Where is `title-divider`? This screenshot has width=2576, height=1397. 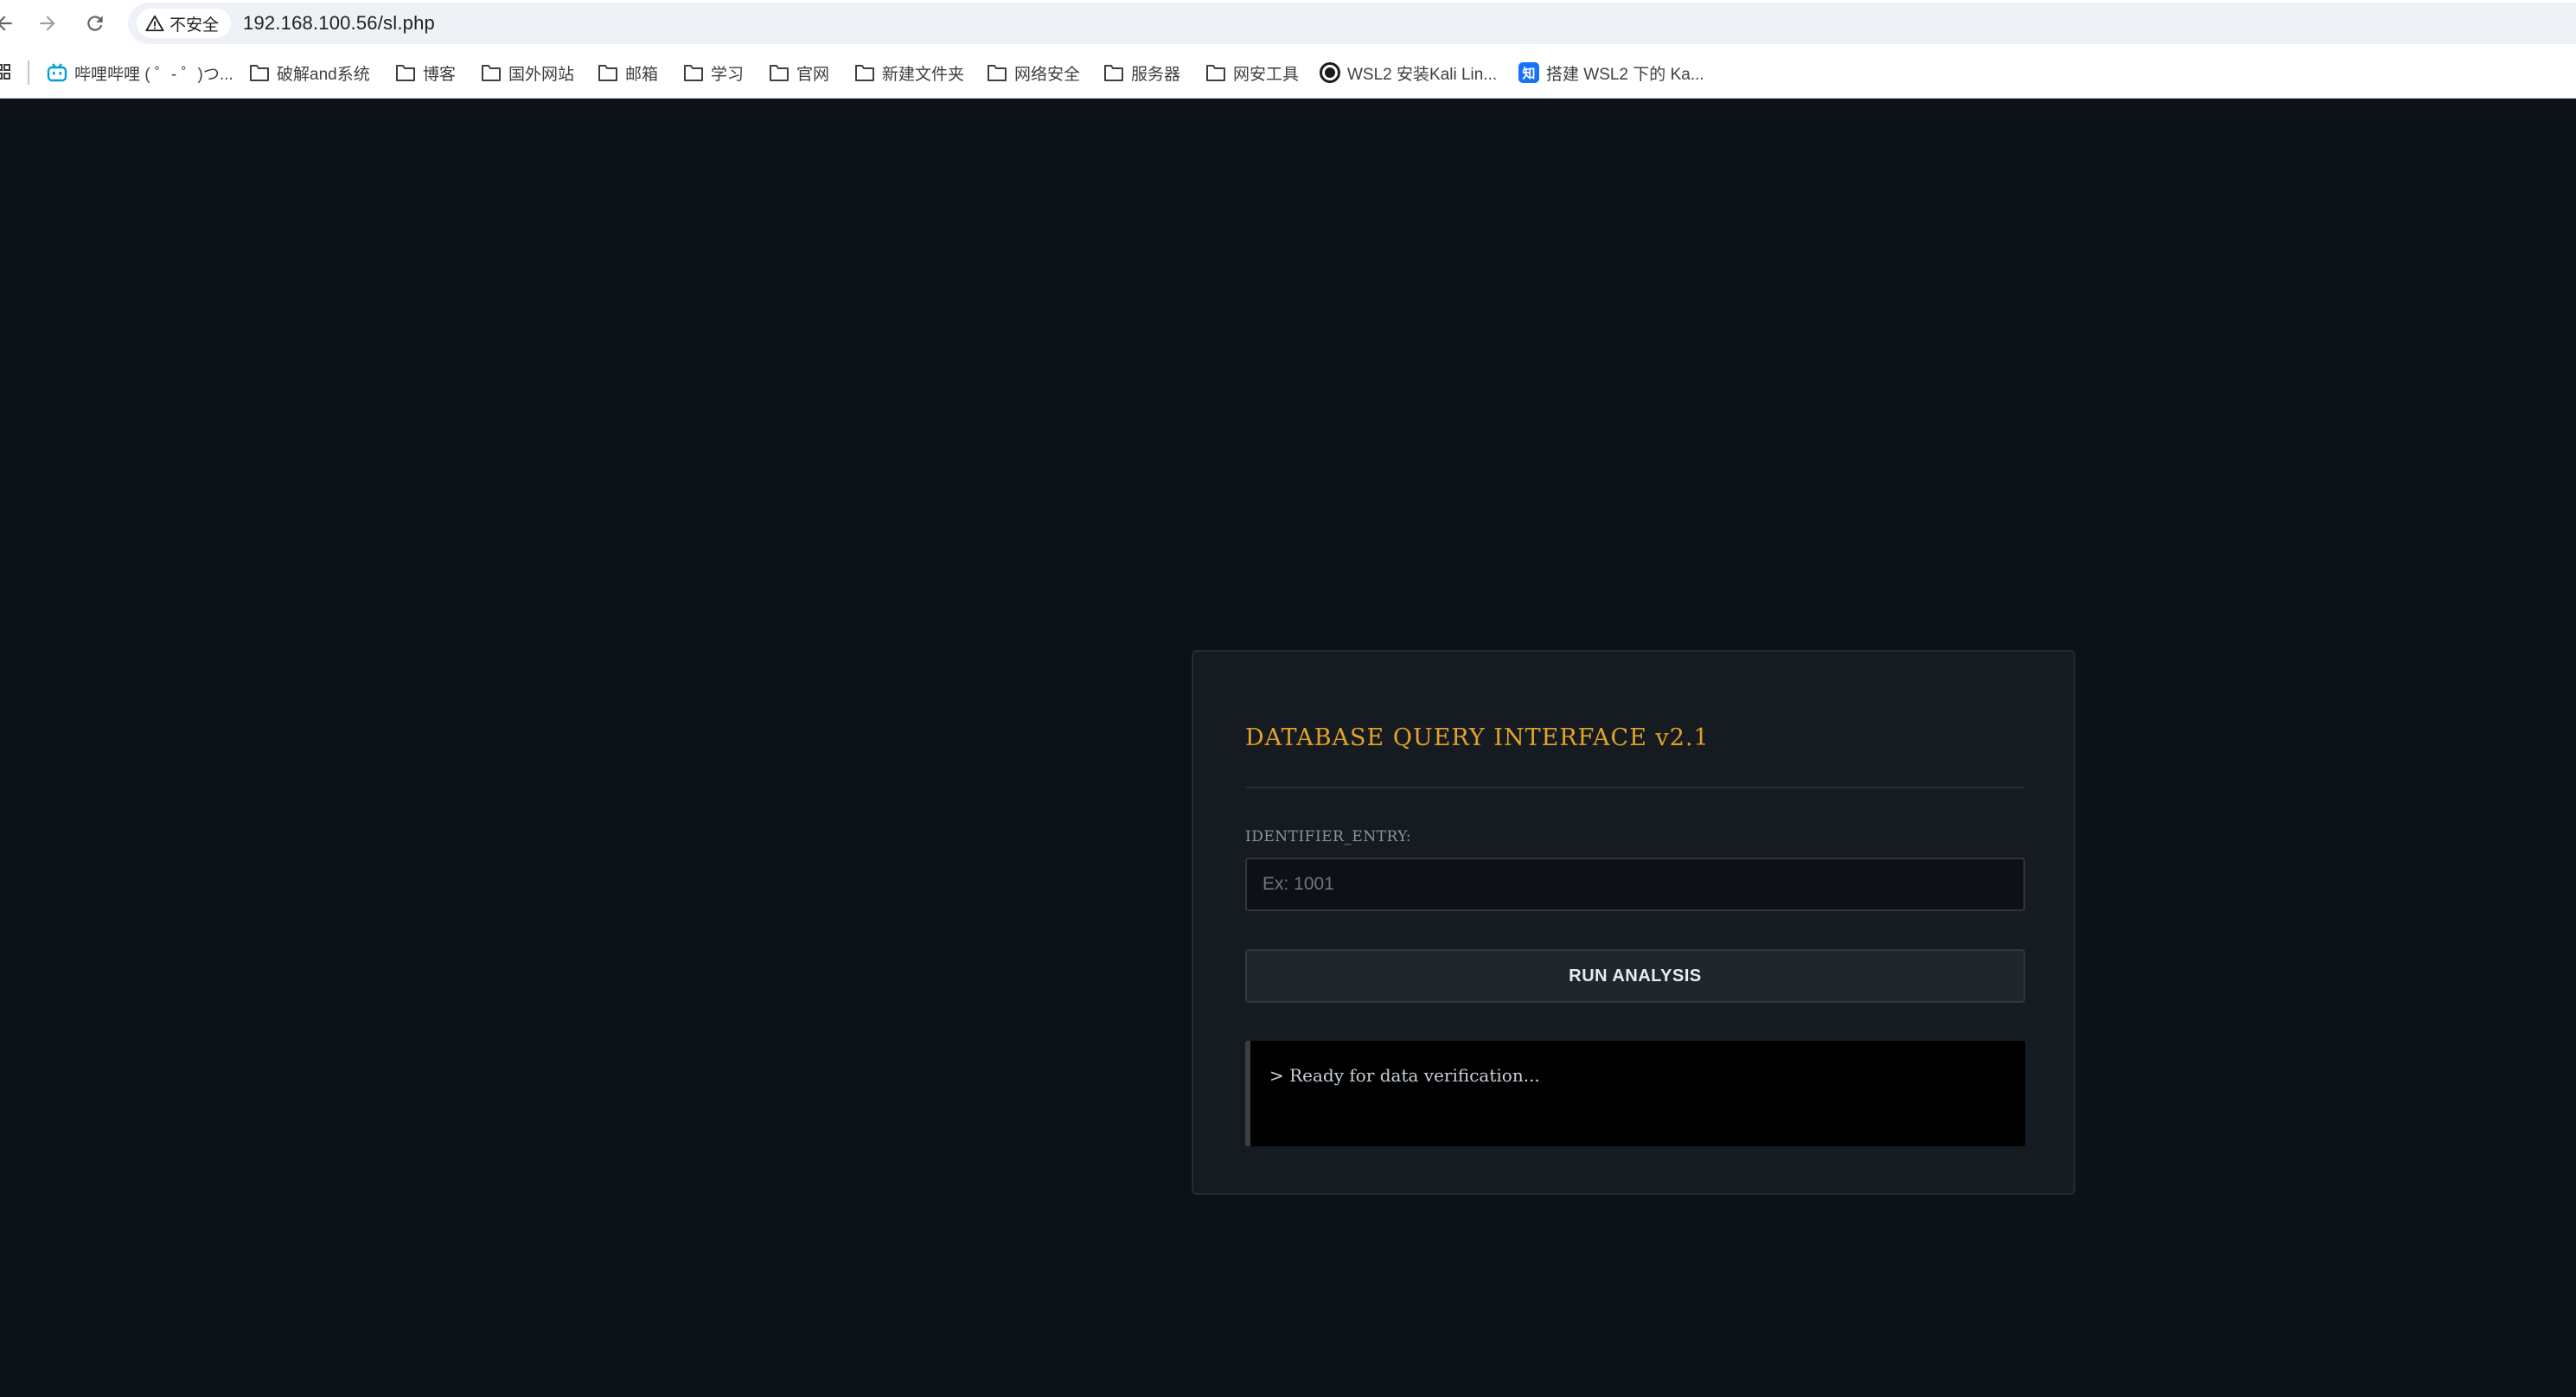 title-divider is located at coordinates (1634, 788).